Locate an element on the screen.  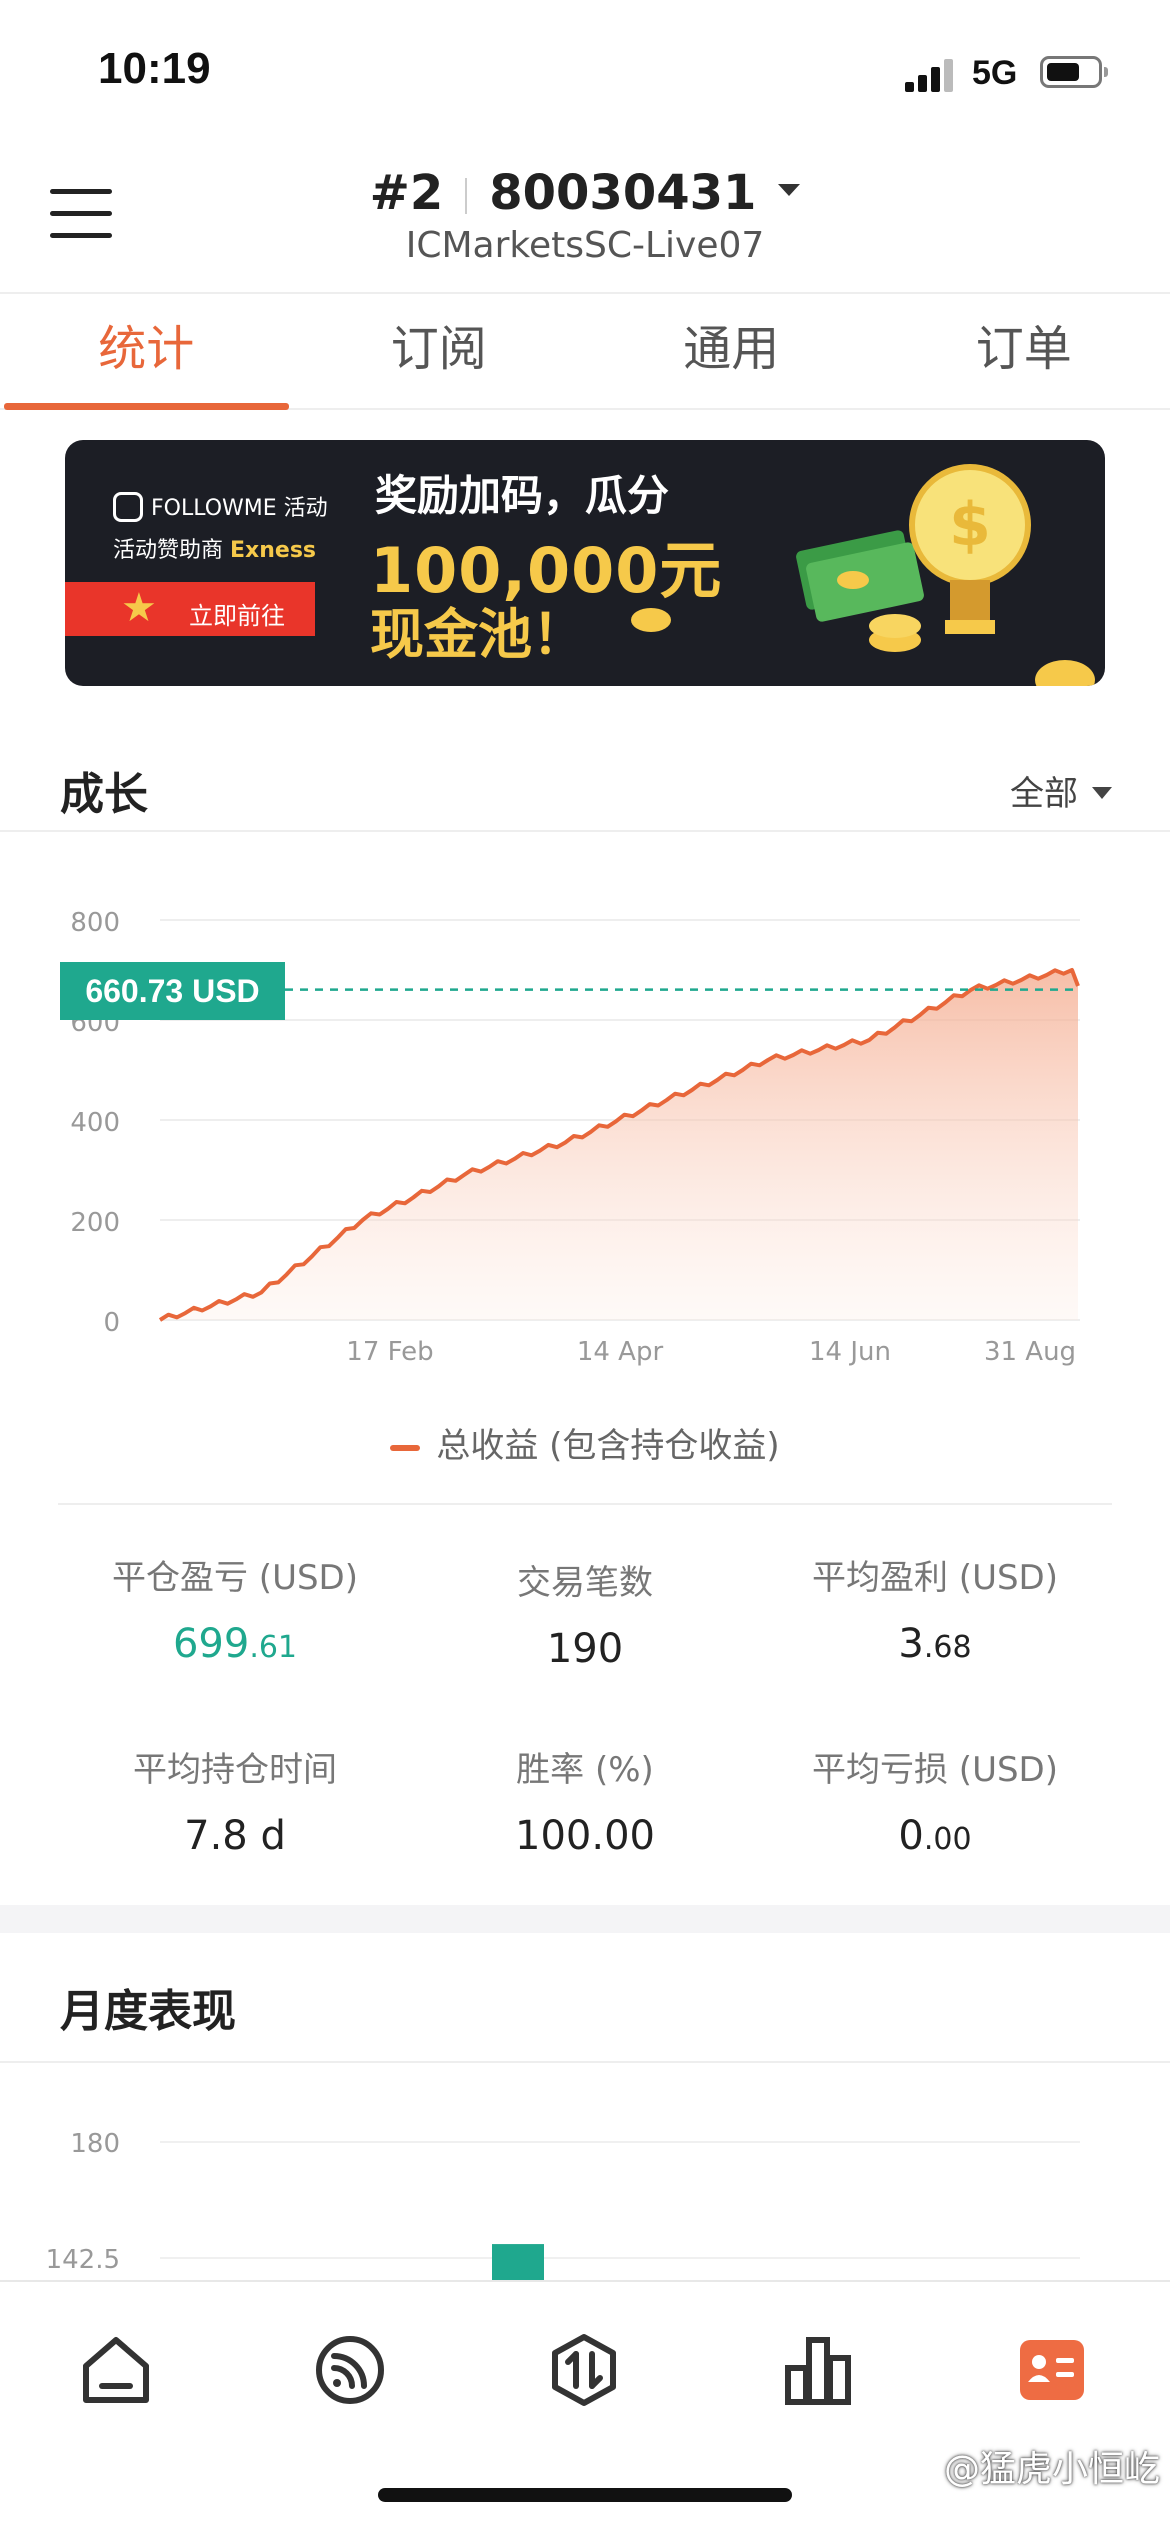
account-index: #2 is located at coordinates (406, 193).